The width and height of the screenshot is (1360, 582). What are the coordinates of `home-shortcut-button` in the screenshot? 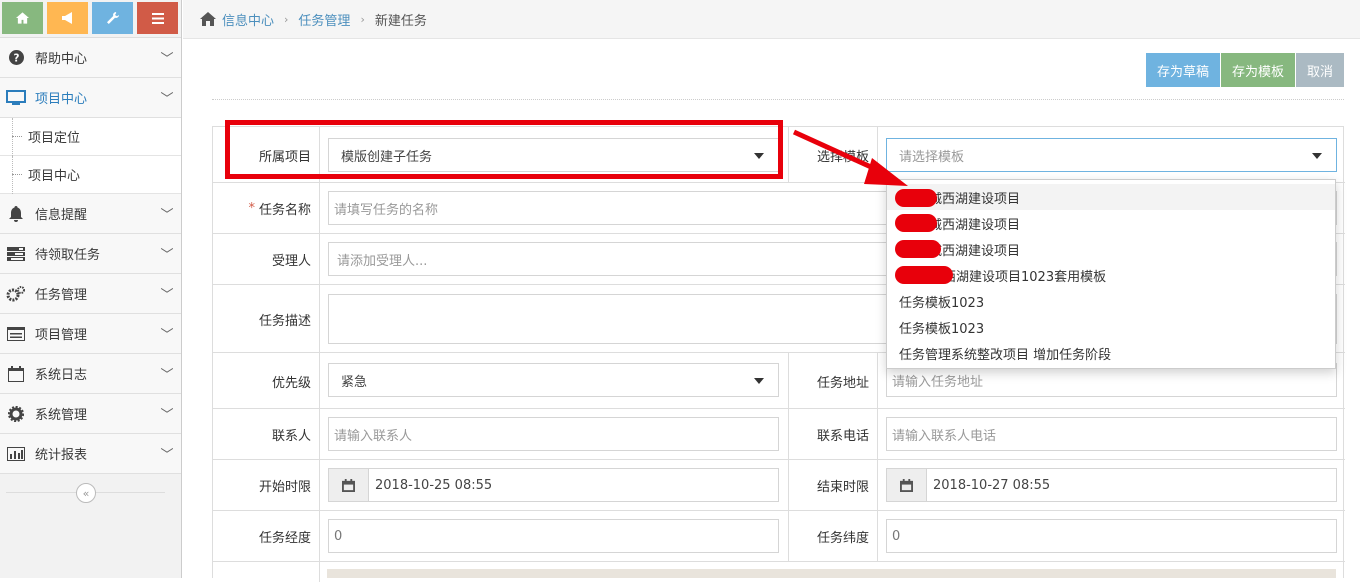 It's located at (22, 18).